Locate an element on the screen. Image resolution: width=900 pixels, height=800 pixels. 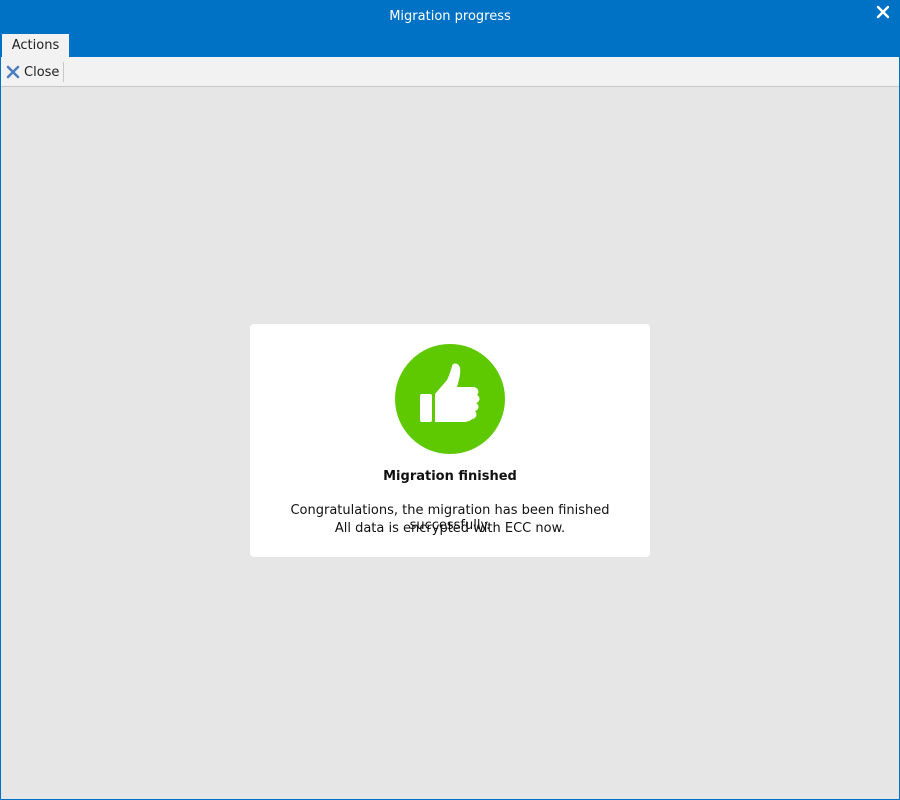
ribbon-toolbar: Close is located at coordinates (450, 72).